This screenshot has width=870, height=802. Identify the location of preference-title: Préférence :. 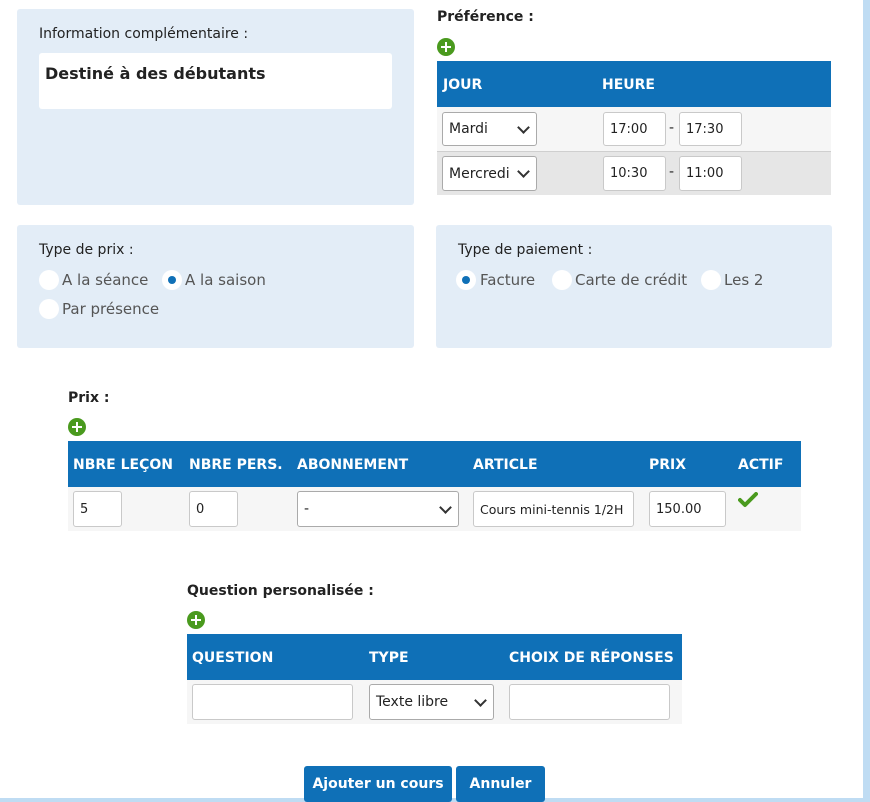
(485, 17).